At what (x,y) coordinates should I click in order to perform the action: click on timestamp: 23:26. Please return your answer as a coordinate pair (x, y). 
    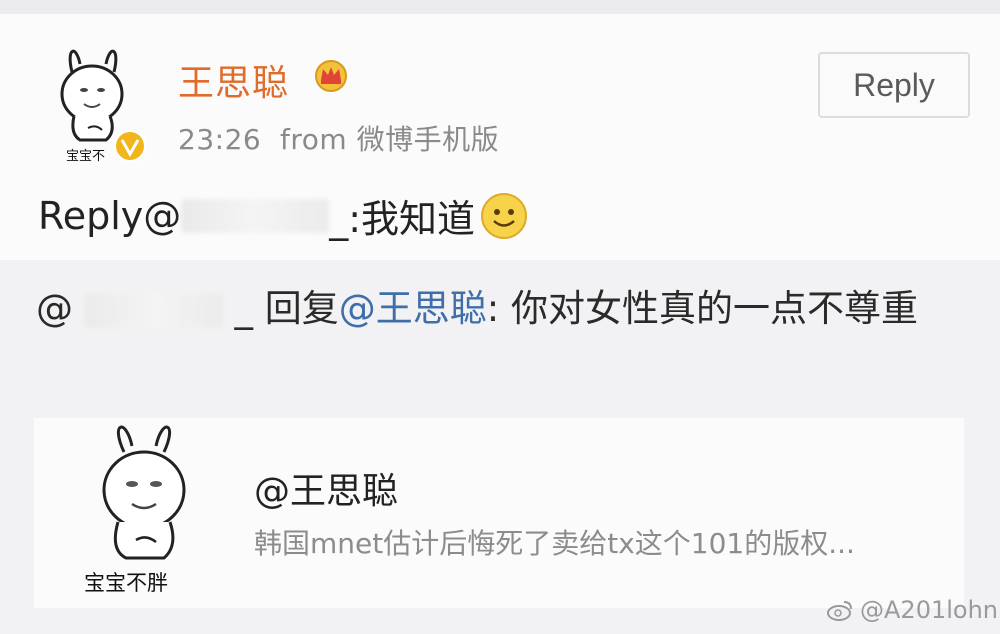
    Looking at the image, I should click on (220, 139).